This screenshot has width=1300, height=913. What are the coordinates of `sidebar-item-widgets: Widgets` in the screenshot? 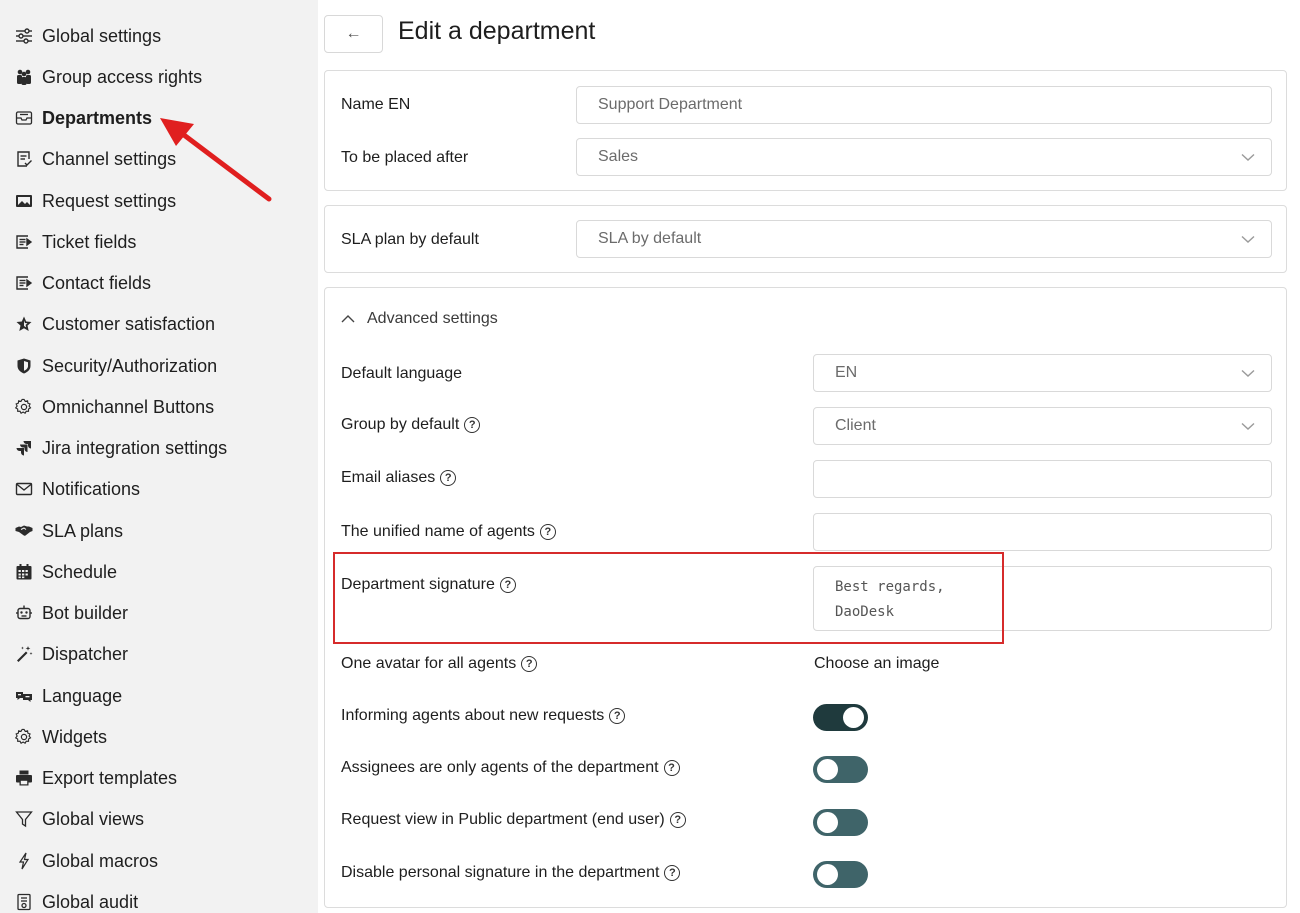 It's located at (159, 737).